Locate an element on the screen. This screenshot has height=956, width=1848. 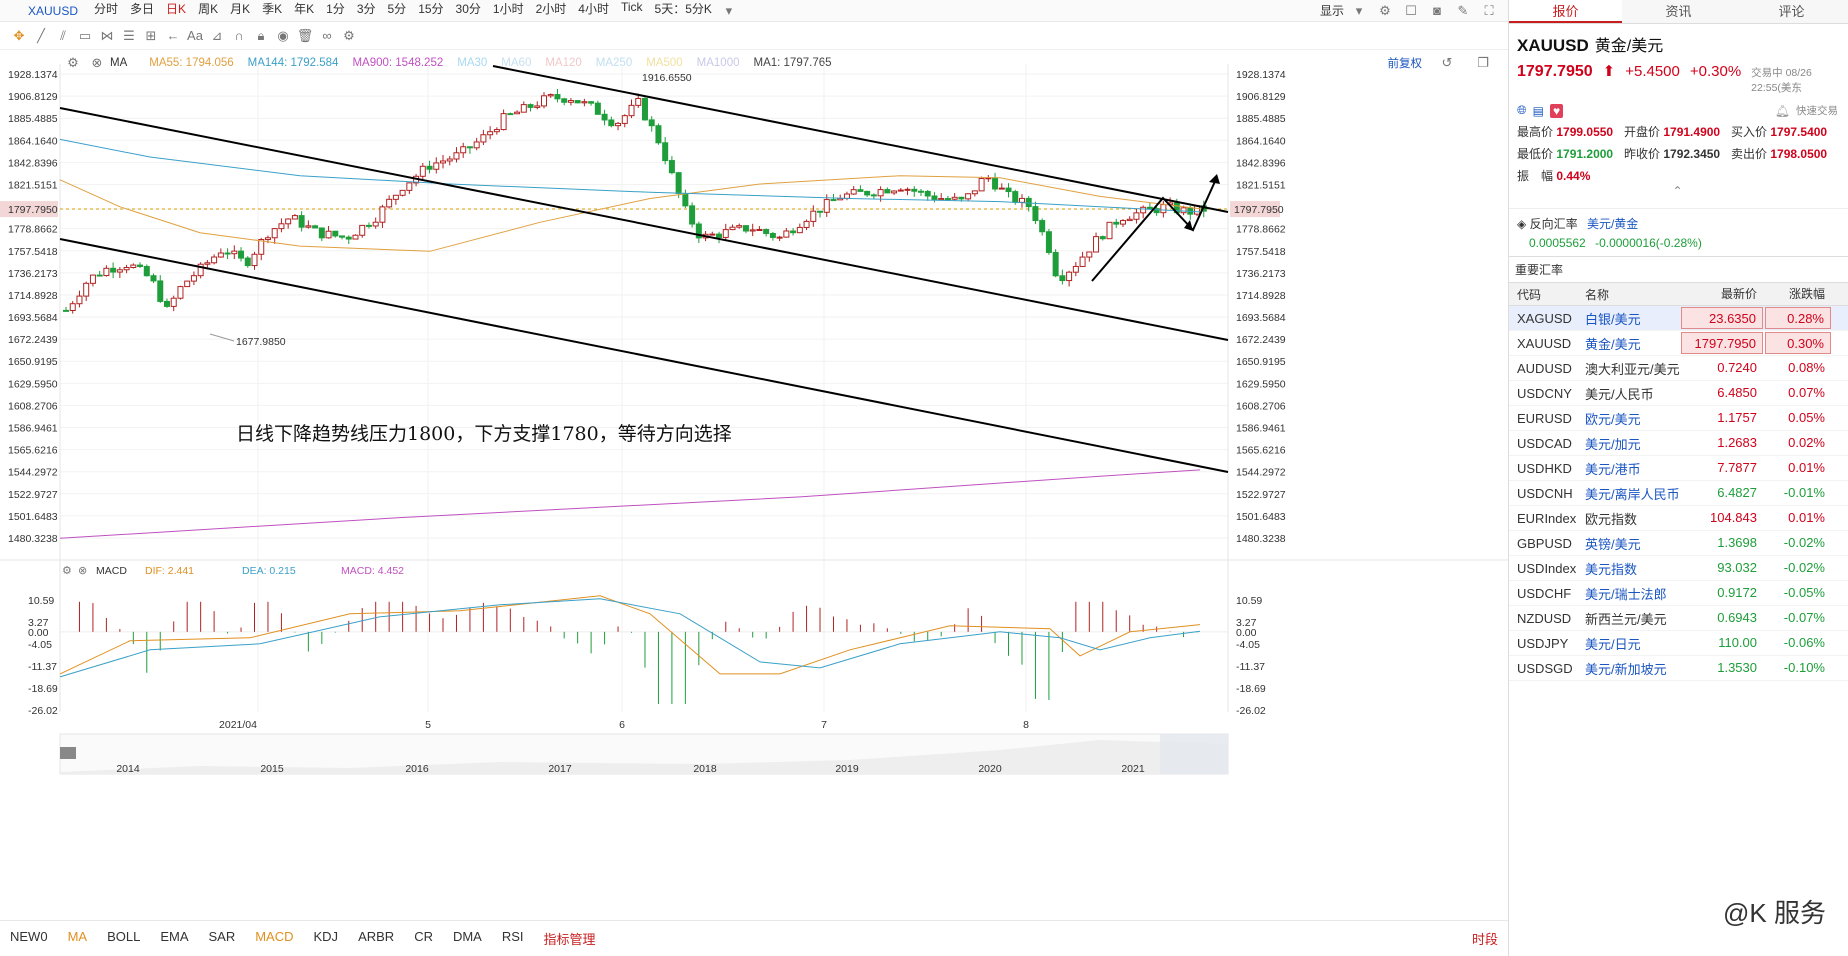
table-row: USDCAD 美元/加元 1.2683 0.02% is located at coordinates (1678, 443).